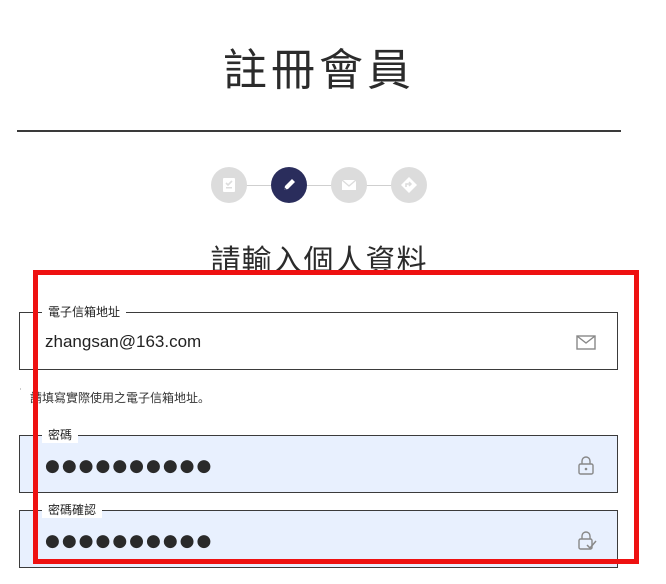 The image size is (666, 584). What do you see at coordinates (587, 540) in the screenshot?
I see `lock-check-icon` at bounding box center [587, 540].